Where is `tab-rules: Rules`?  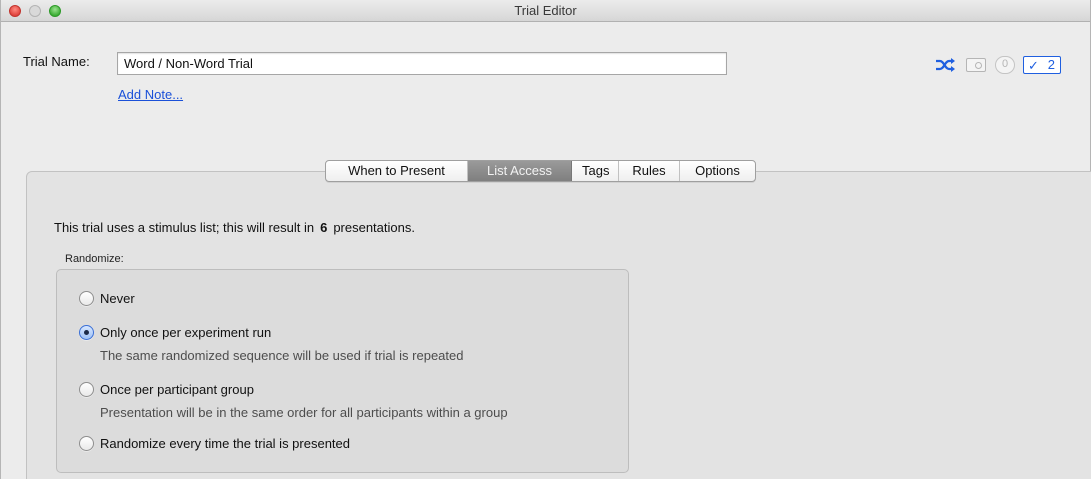 tab-rules: Rules is located at coordinates (649, 171).